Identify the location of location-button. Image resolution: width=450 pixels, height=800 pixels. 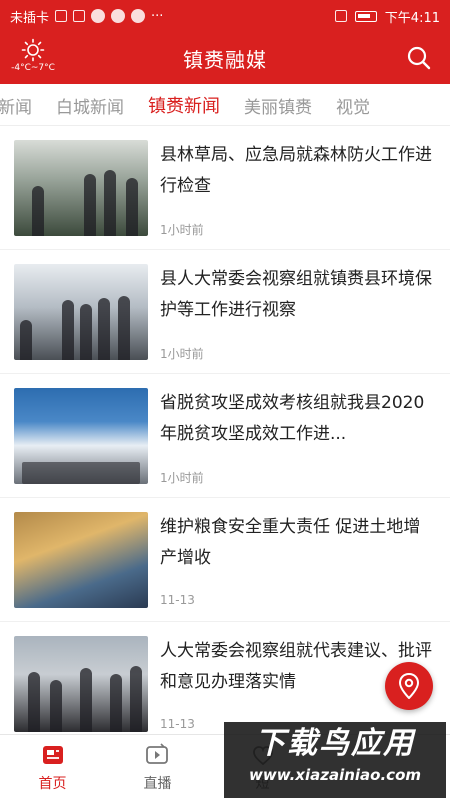
(409, 686).